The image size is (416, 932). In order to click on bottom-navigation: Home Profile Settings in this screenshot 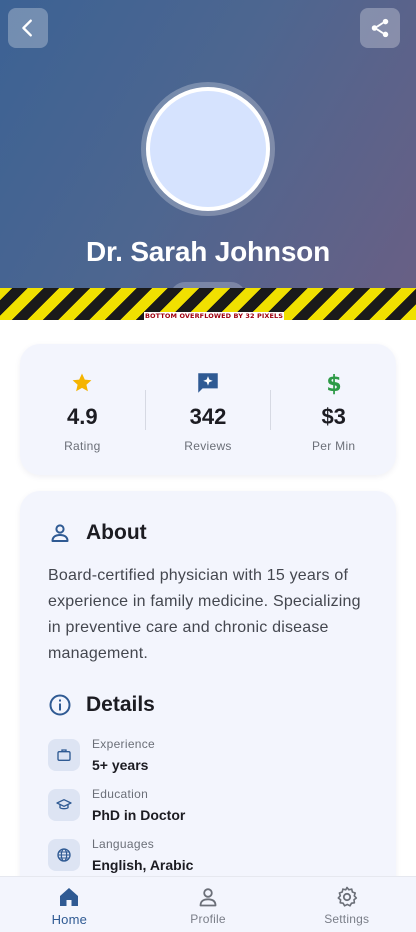, I will do `click(208, 904)`.